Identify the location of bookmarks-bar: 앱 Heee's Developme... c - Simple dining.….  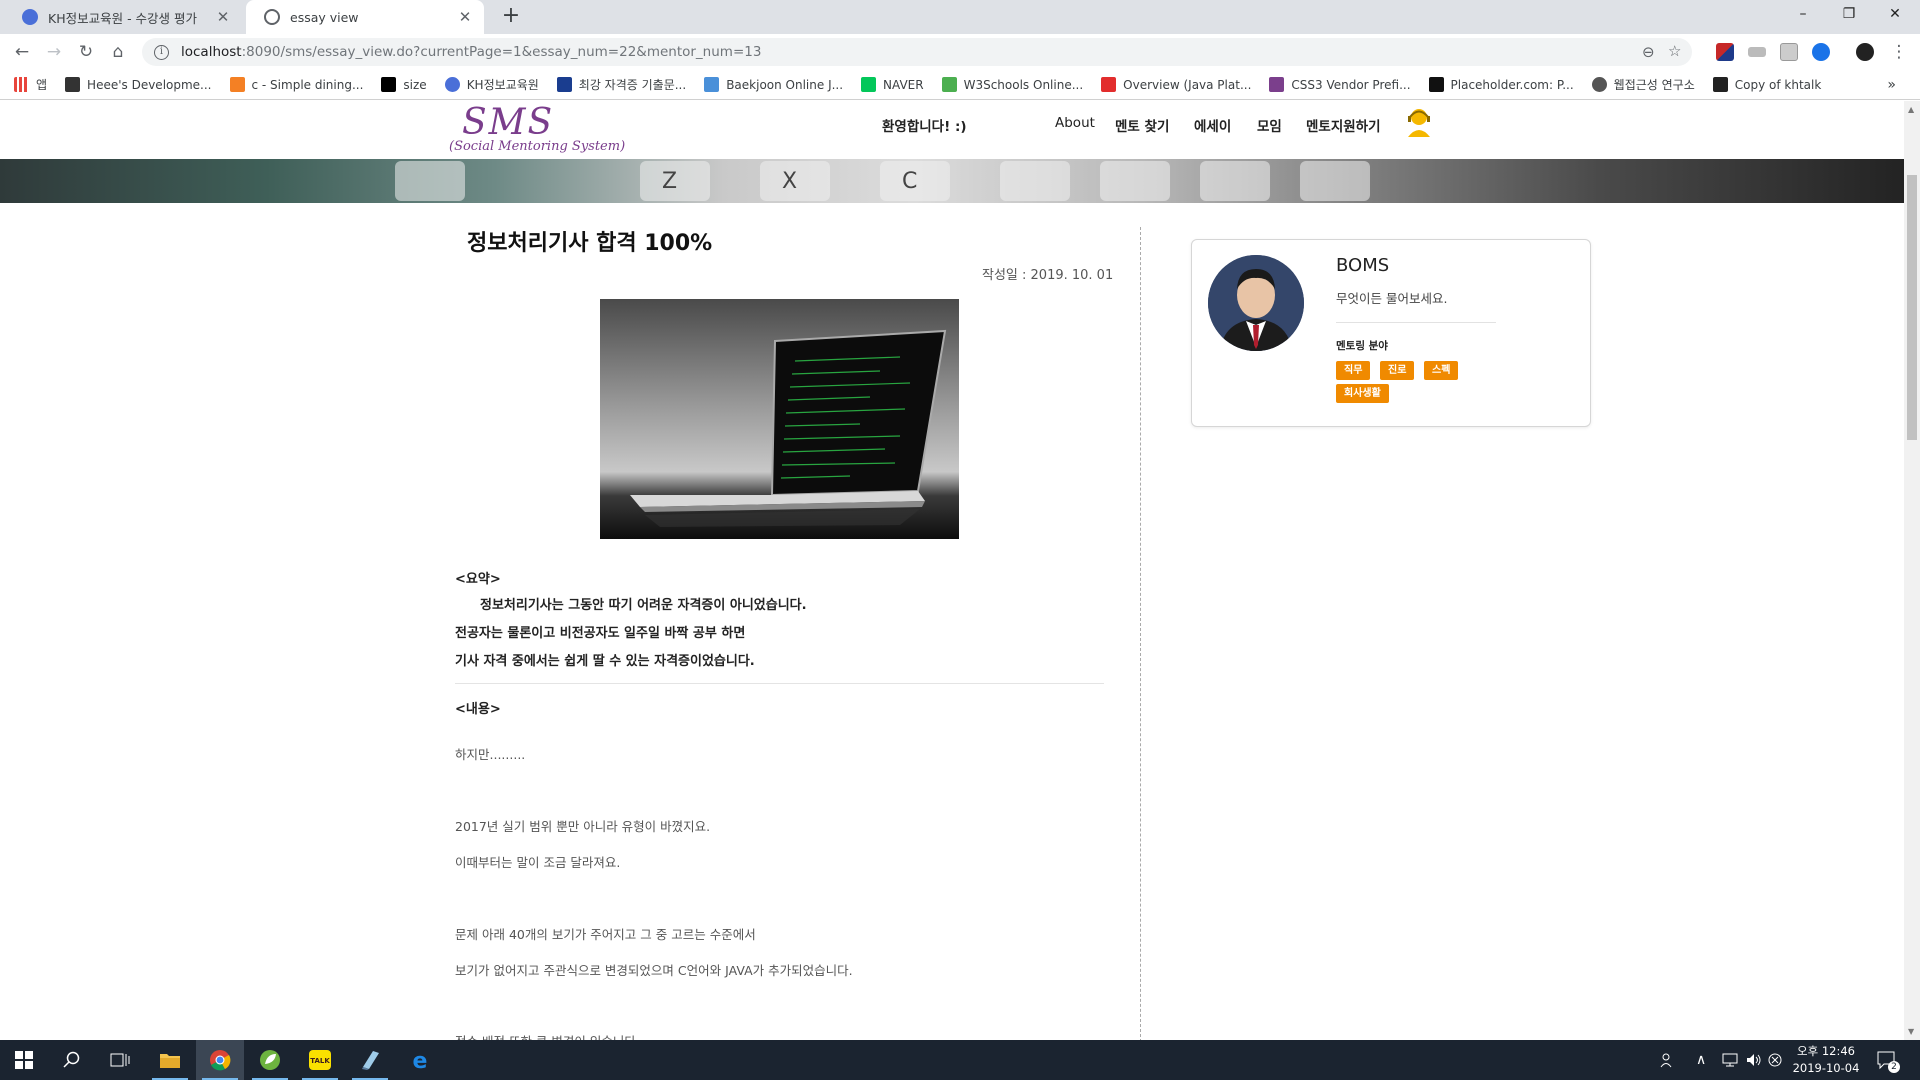
(960, 85).